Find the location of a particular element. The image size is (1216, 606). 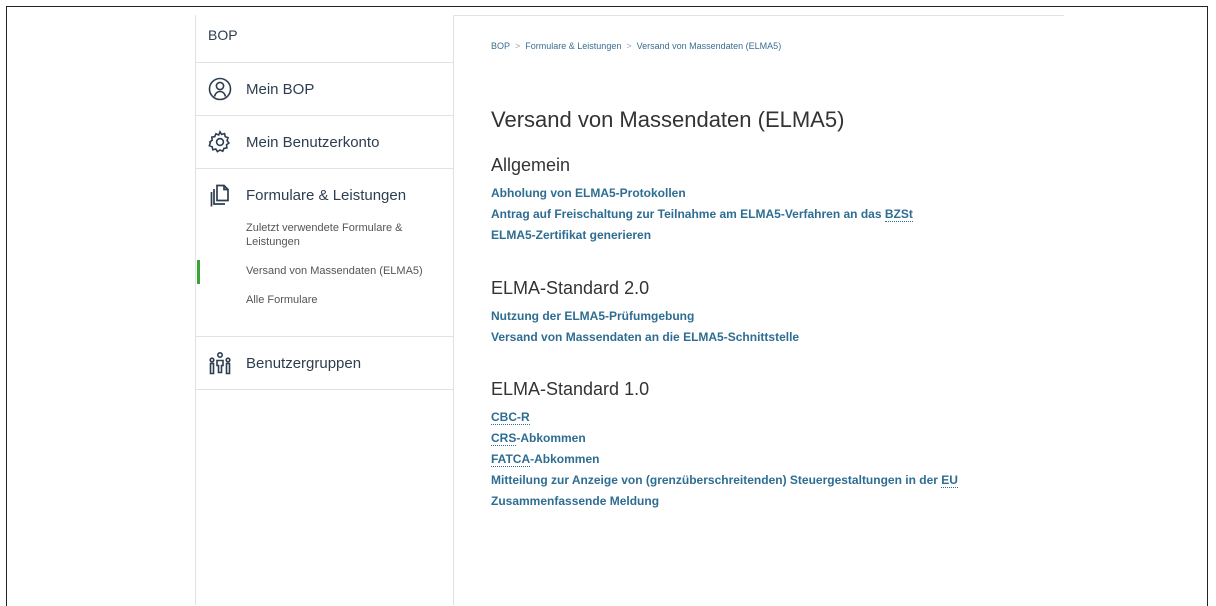

gear-icon is located at coordinates (220, 142).